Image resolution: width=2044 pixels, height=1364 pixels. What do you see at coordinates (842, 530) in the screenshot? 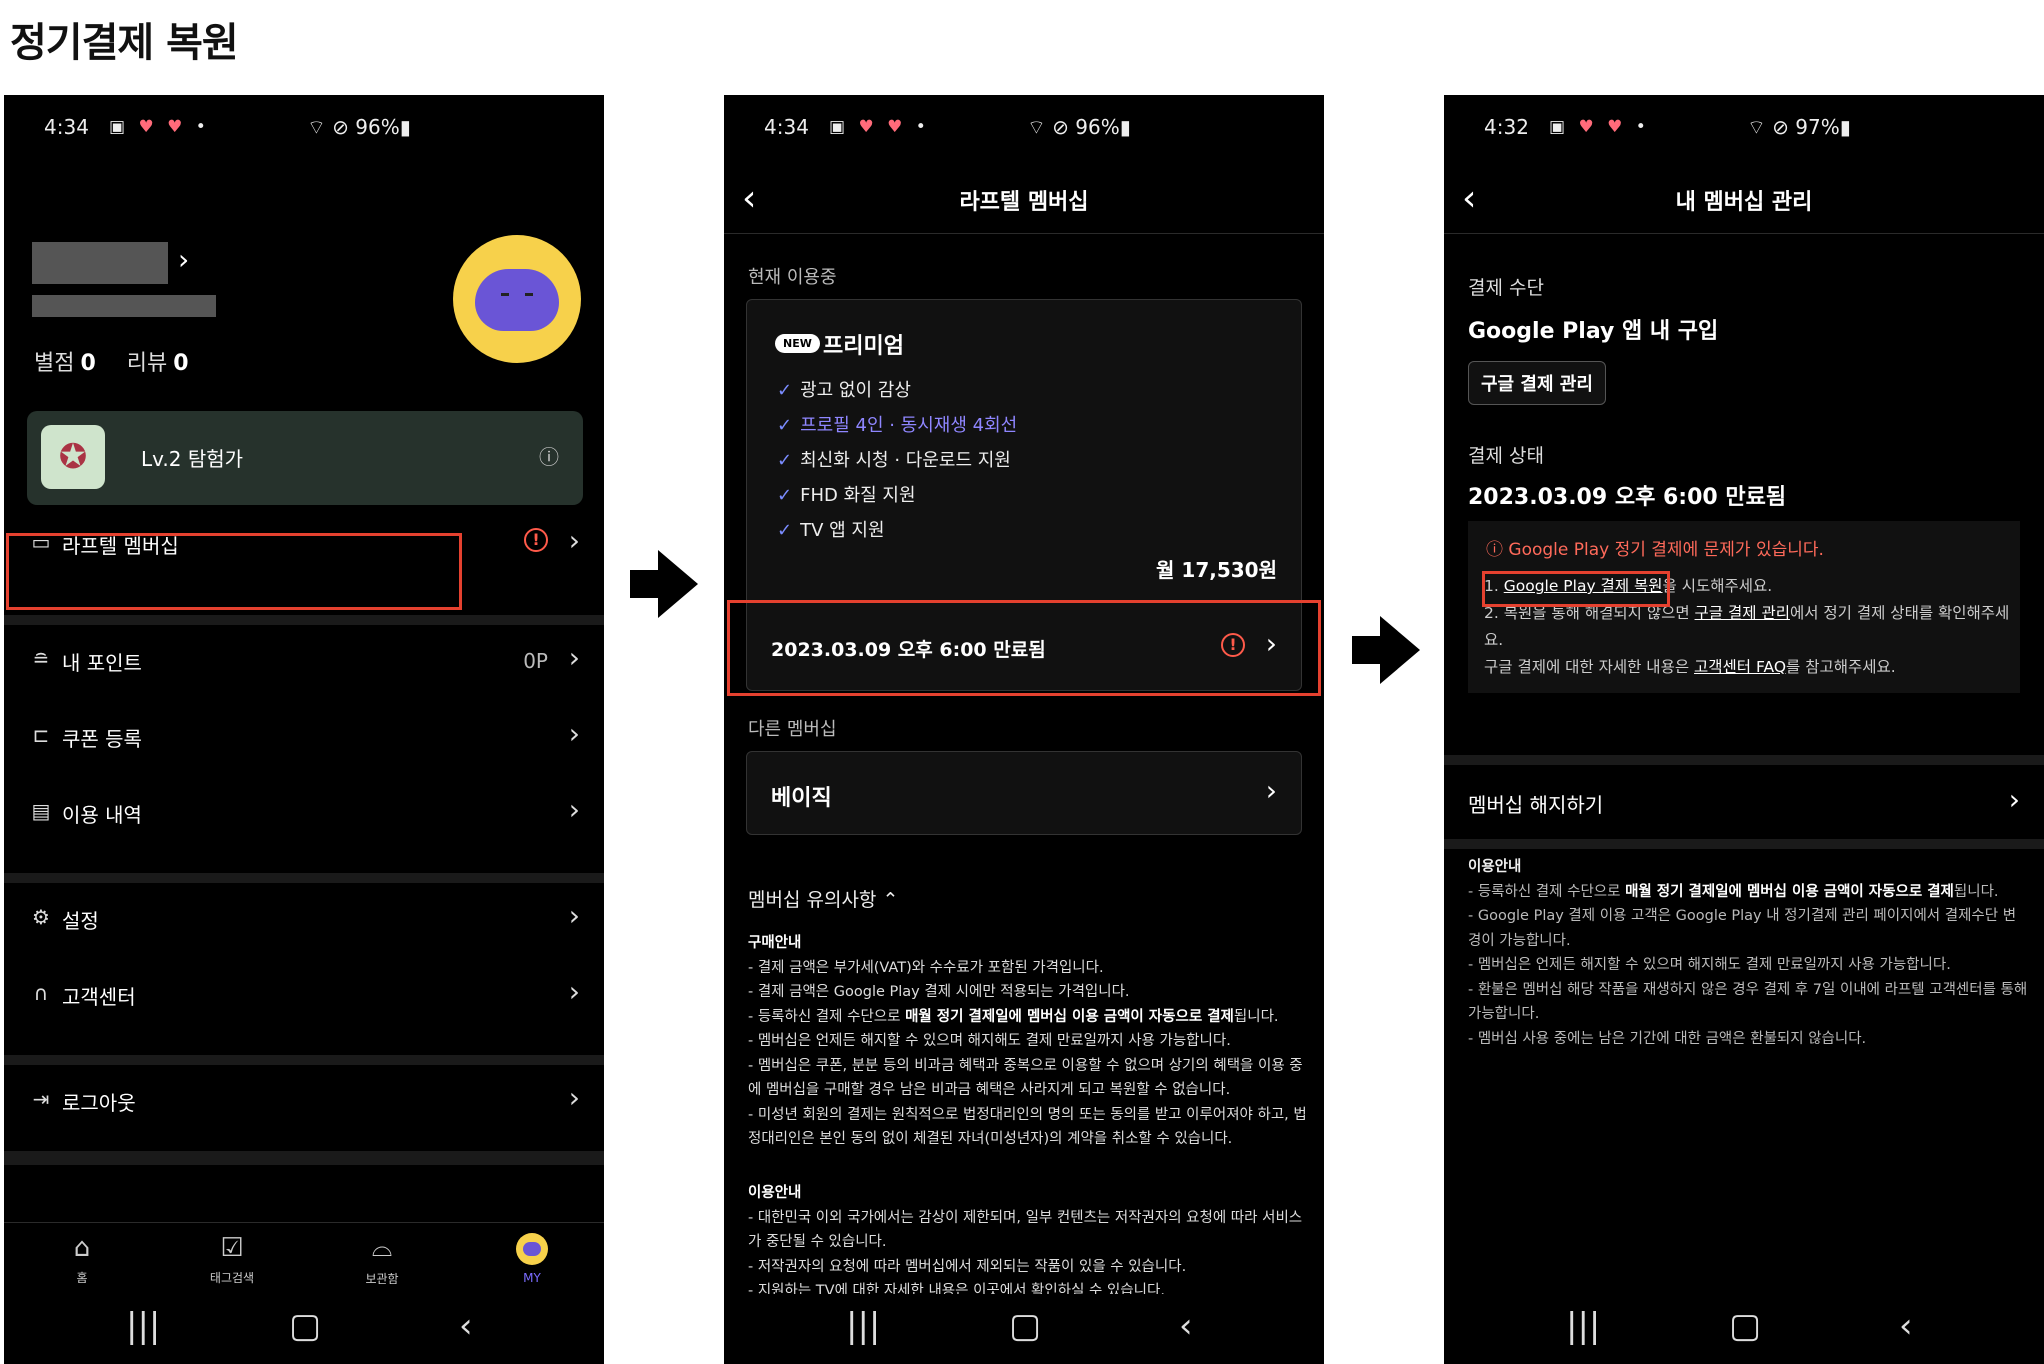
I see `feature-text: TV 앱 지원` at bounding box center [842, 530].